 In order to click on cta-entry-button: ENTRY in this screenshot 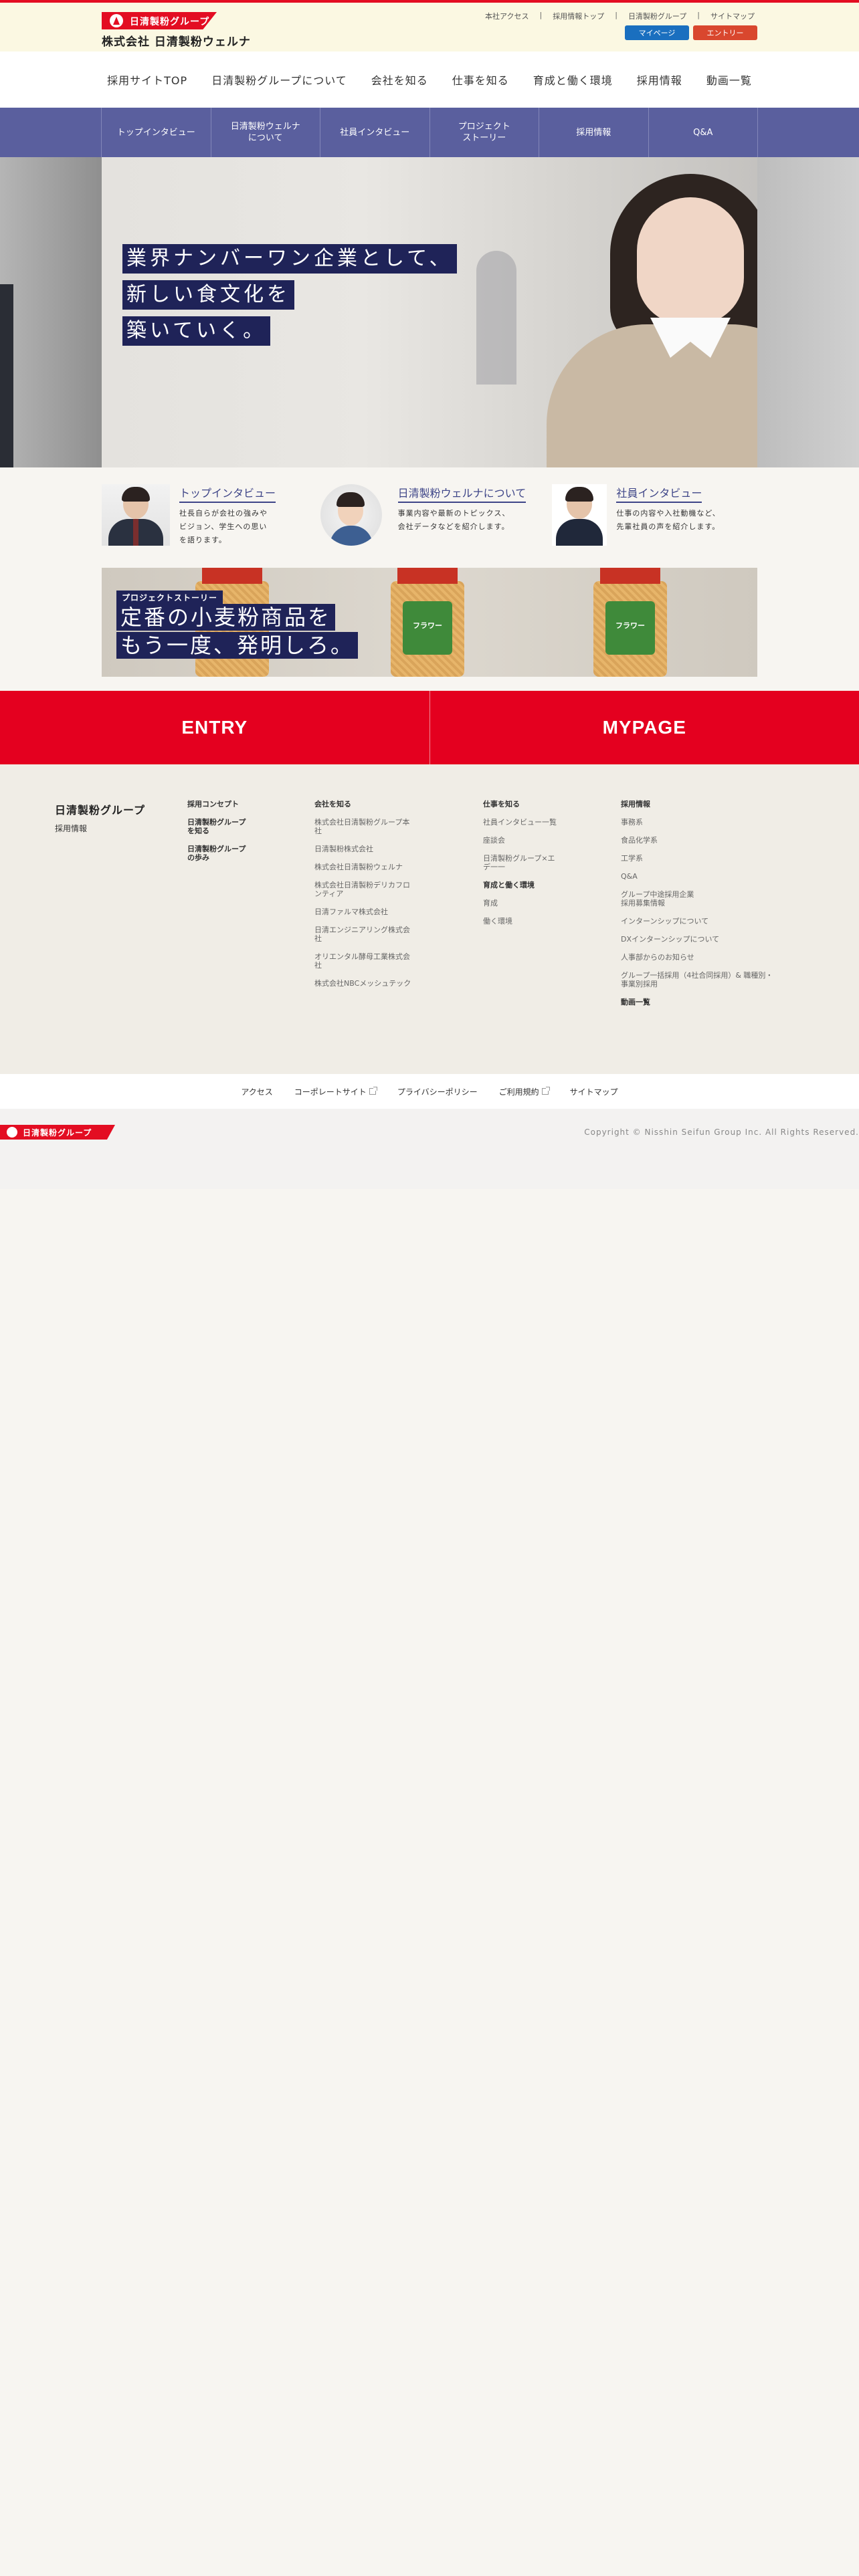, I will do `click(215, 727)`.